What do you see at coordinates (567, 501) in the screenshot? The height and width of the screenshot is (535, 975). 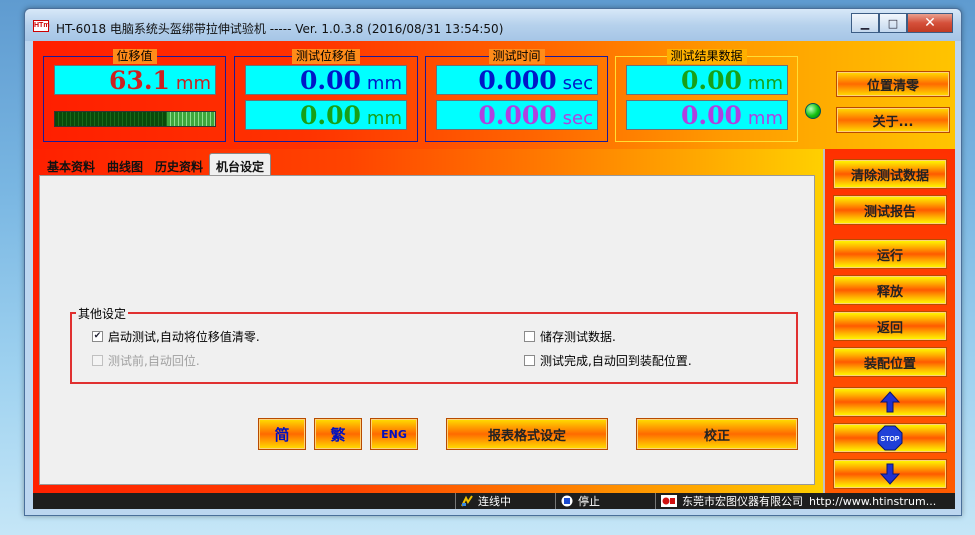 I see `state-icon` at bounding box center [567, 501].